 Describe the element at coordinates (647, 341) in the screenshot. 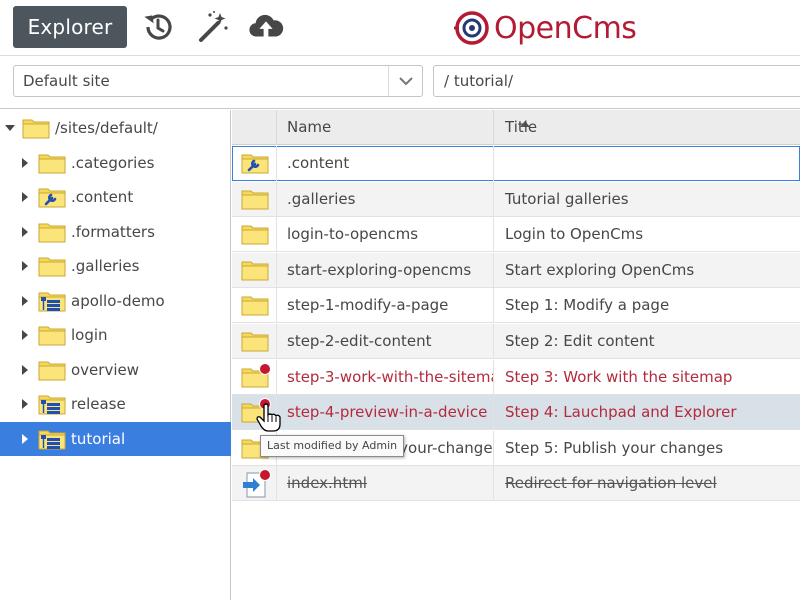

I see `row-title: Step 2: Edit content` at that location.